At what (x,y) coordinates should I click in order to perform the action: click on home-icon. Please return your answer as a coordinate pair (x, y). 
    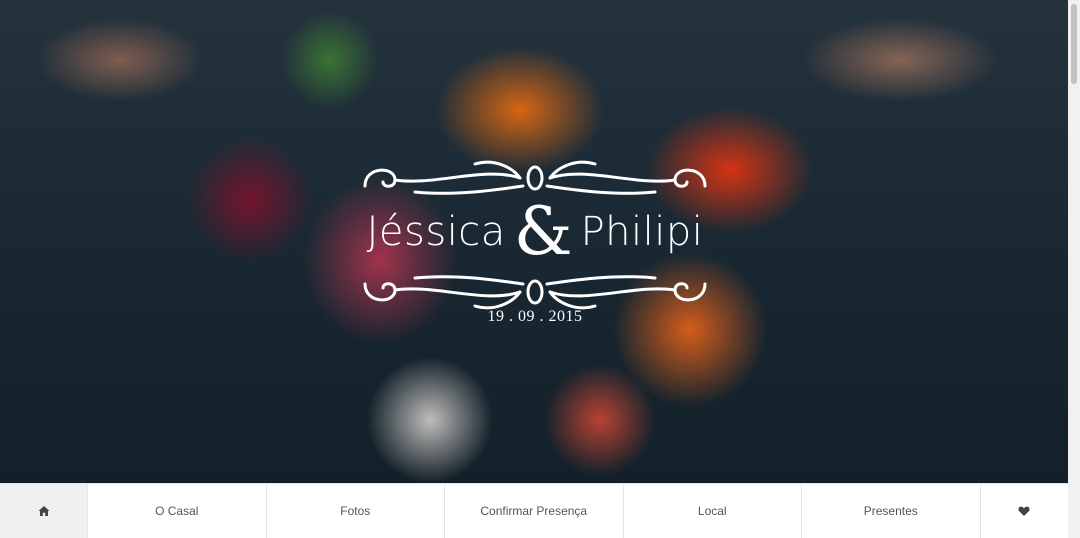
    Looking at the image, I should click on (43, 511).